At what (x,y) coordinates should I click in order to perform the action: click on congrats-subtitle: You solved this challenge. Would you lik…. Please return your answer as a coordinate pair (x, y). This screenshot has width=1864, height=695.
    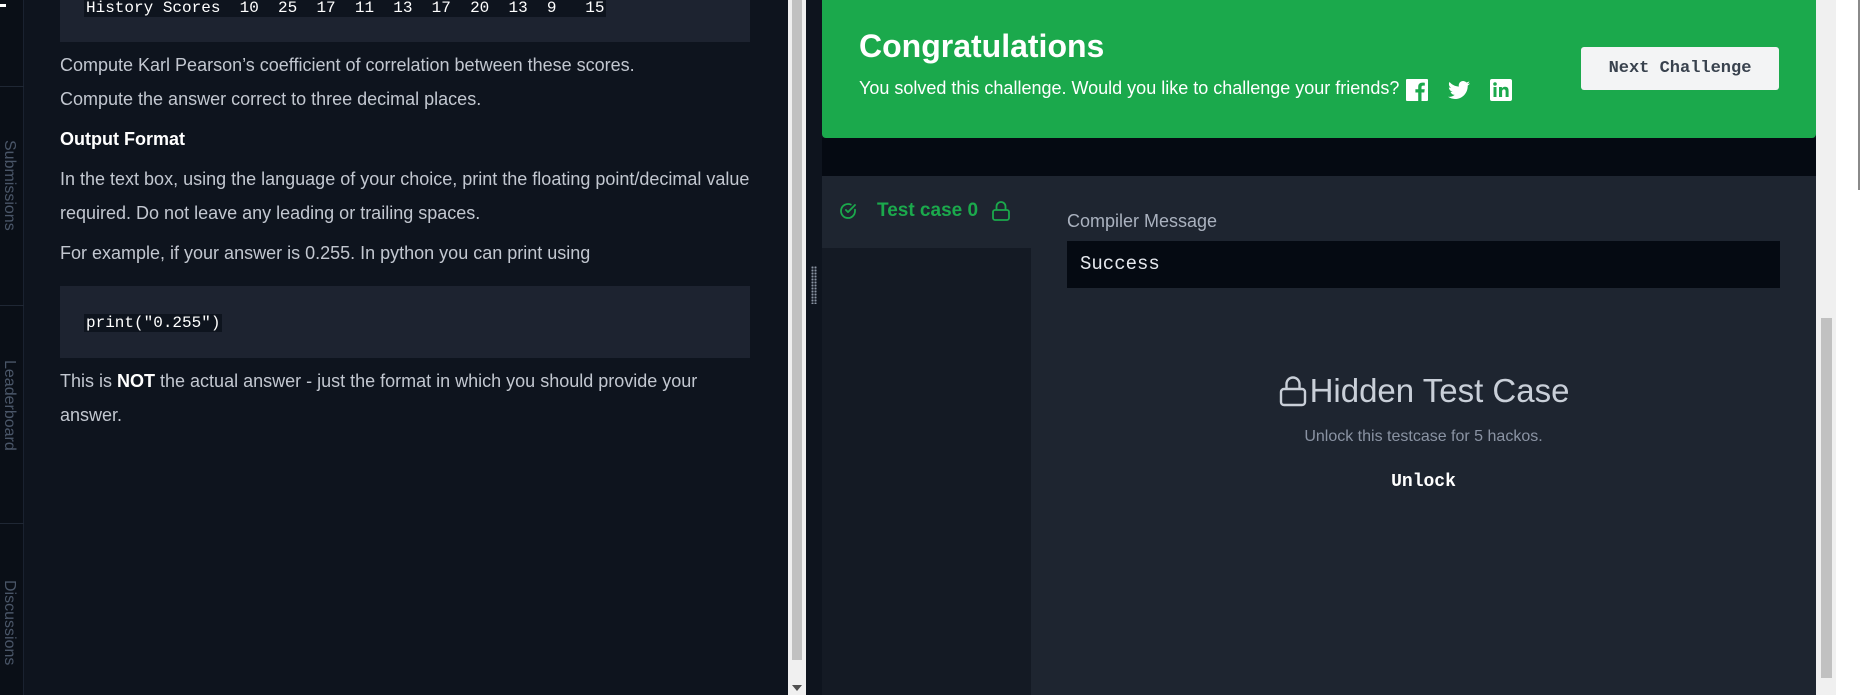
    Looking at the image, I should click on (1129, 88).